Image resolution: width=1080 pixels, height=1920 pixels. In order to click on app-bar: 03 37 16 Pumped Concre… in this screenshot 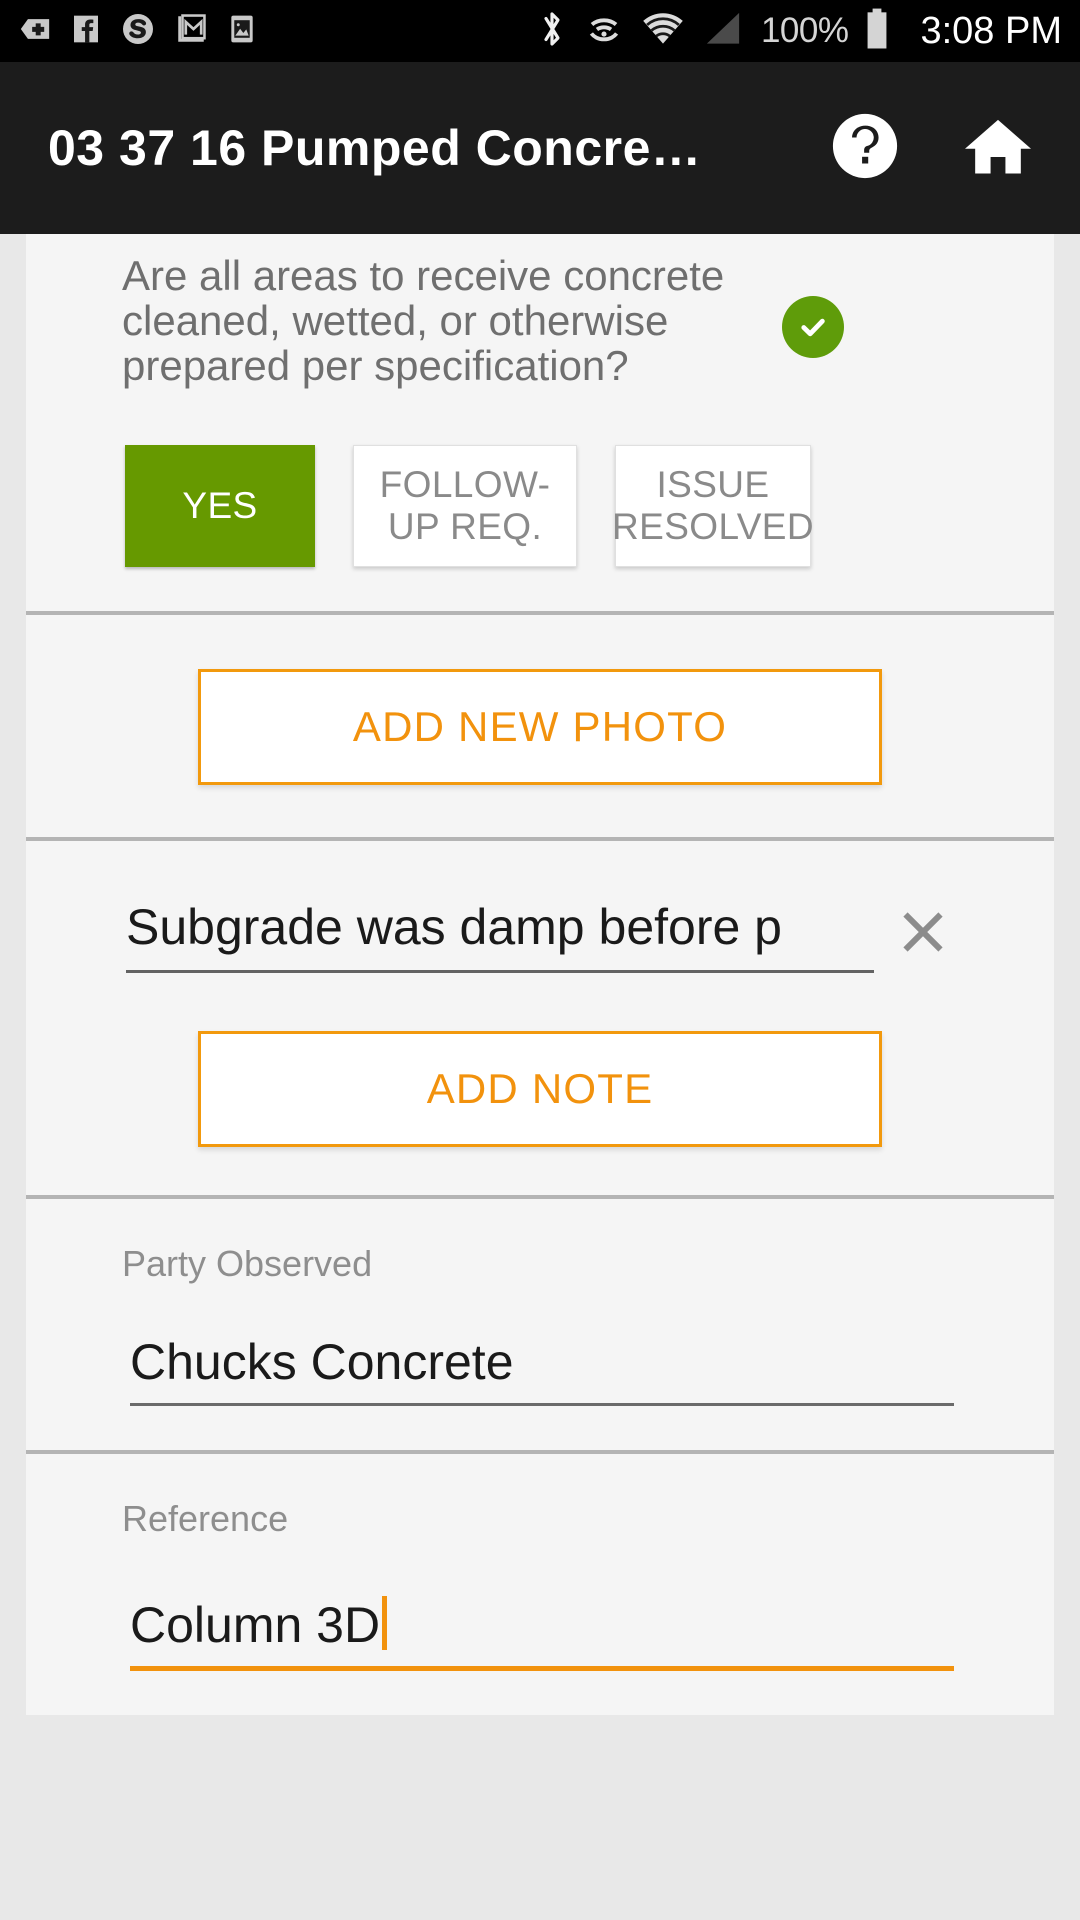, I will do `click(540, 148)`.